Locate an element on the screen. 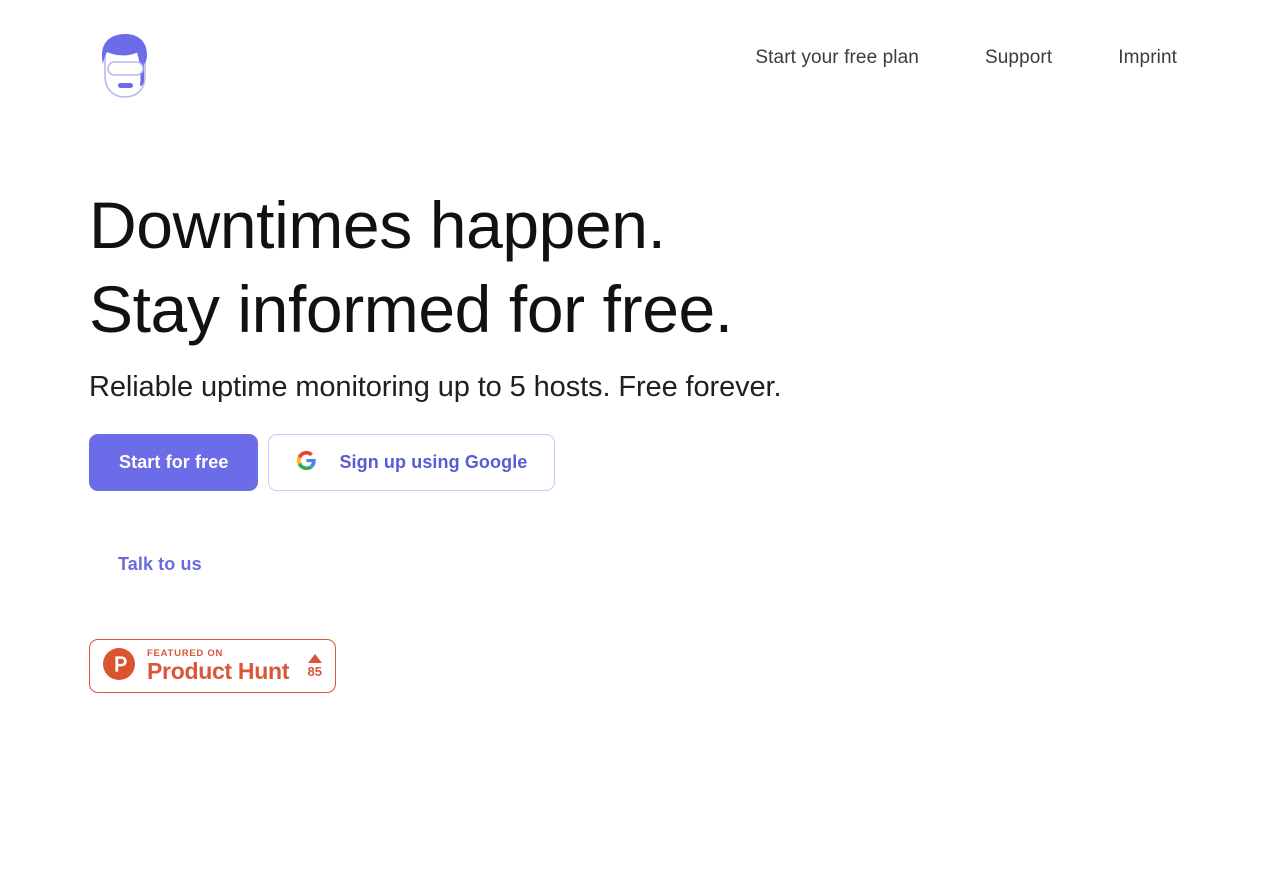  start-for-free-button: Start for free is located at coordinates (174, 462).